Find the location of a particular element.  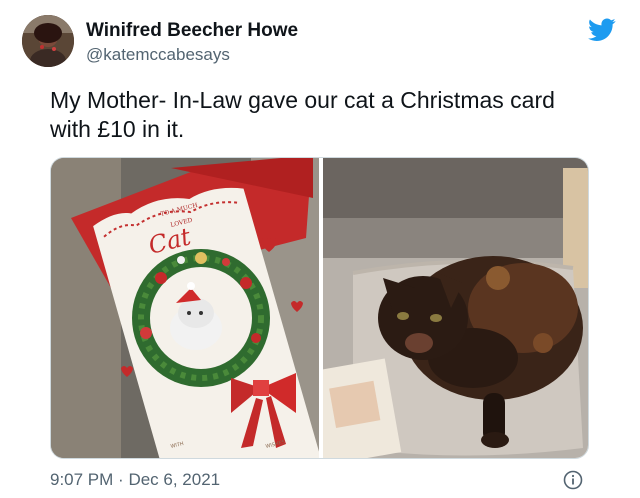

info-icon is located at coordinates (573, 480).